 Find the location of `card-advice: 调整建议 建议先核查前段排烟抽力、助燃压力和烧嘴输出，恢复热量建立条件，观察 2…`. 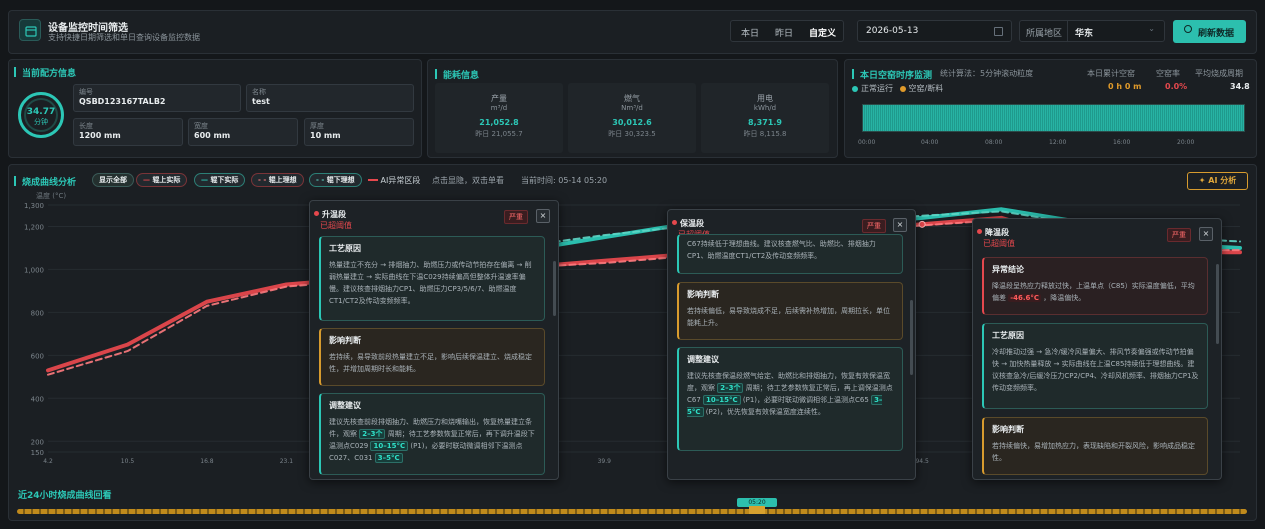

card-advice: 调整建议 建议先核查前段排烟抽力、助燃压力和烧嘴输出，恢复热量建立条件，观察 2… is located at coordinates (432, 434).